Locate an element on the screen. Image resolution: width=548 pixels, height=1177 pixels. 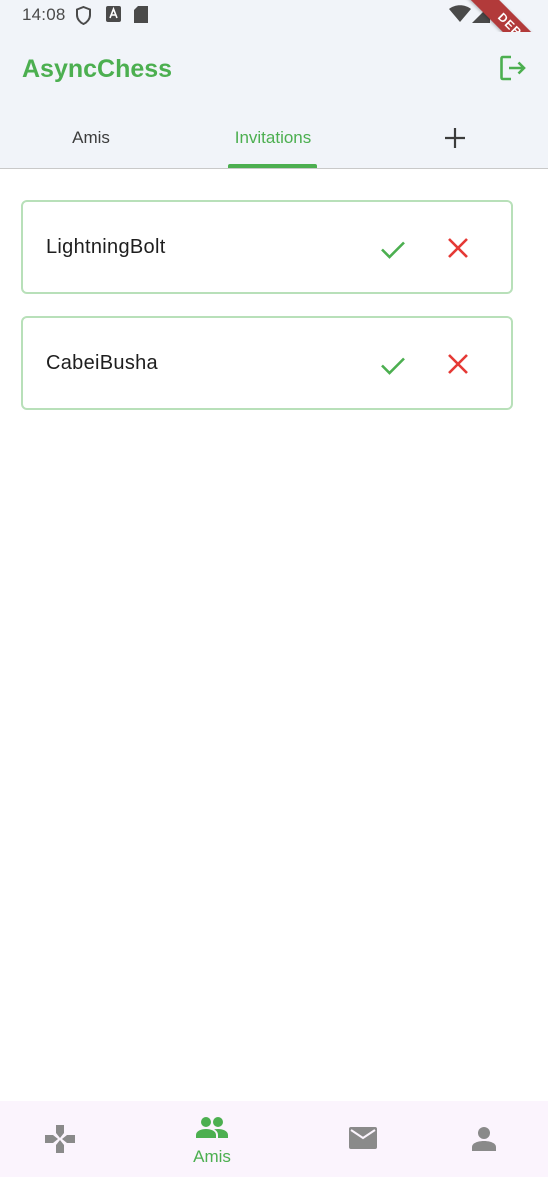
shield-icon is located at coordinates (83, 17).